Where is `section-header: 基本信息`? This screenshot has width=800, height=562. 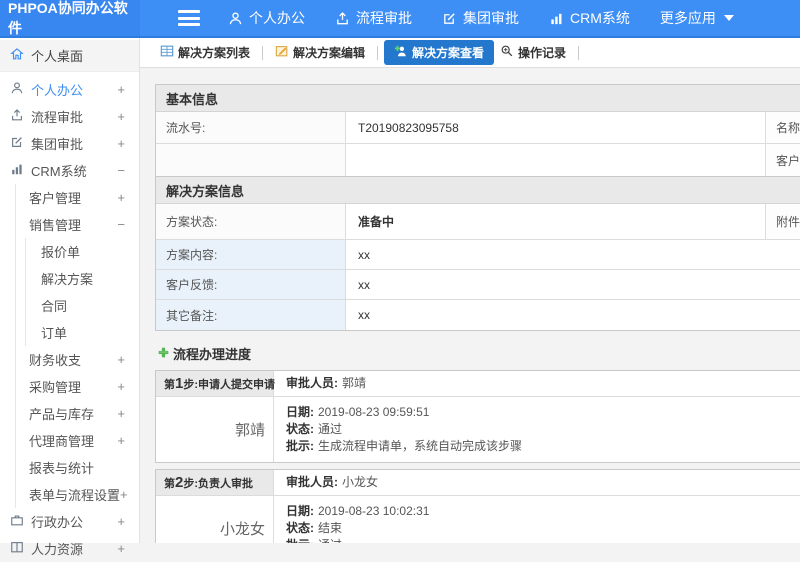
section-header: 基本信息 is located at coordinates (478, 98).